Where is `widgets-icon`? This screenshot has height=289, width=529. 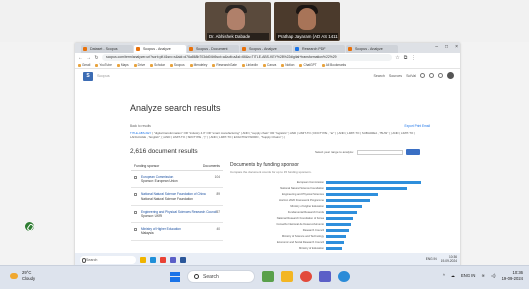 widgets-icon is located at coordinates (268, 276).